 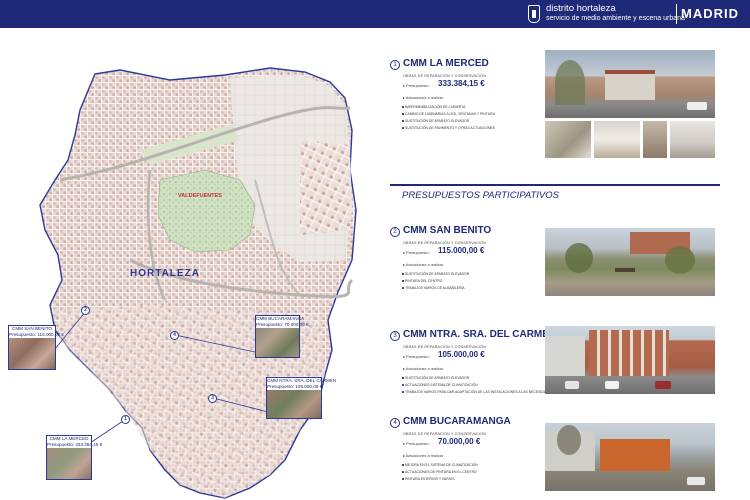 I want to click on district-name: distrito hortaleza, so click(x=581, y=8).